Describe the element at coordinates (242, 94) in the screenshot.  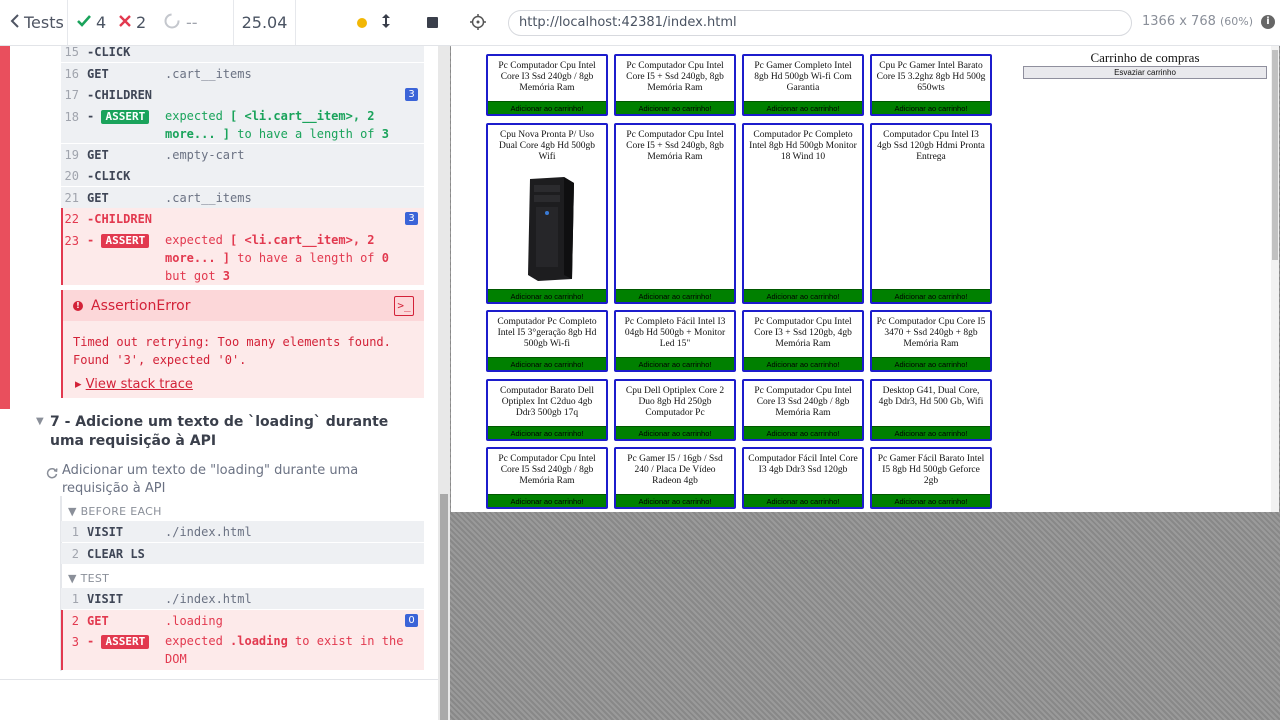
I see `command-row: 17 -CHILDREN 3` at that location.